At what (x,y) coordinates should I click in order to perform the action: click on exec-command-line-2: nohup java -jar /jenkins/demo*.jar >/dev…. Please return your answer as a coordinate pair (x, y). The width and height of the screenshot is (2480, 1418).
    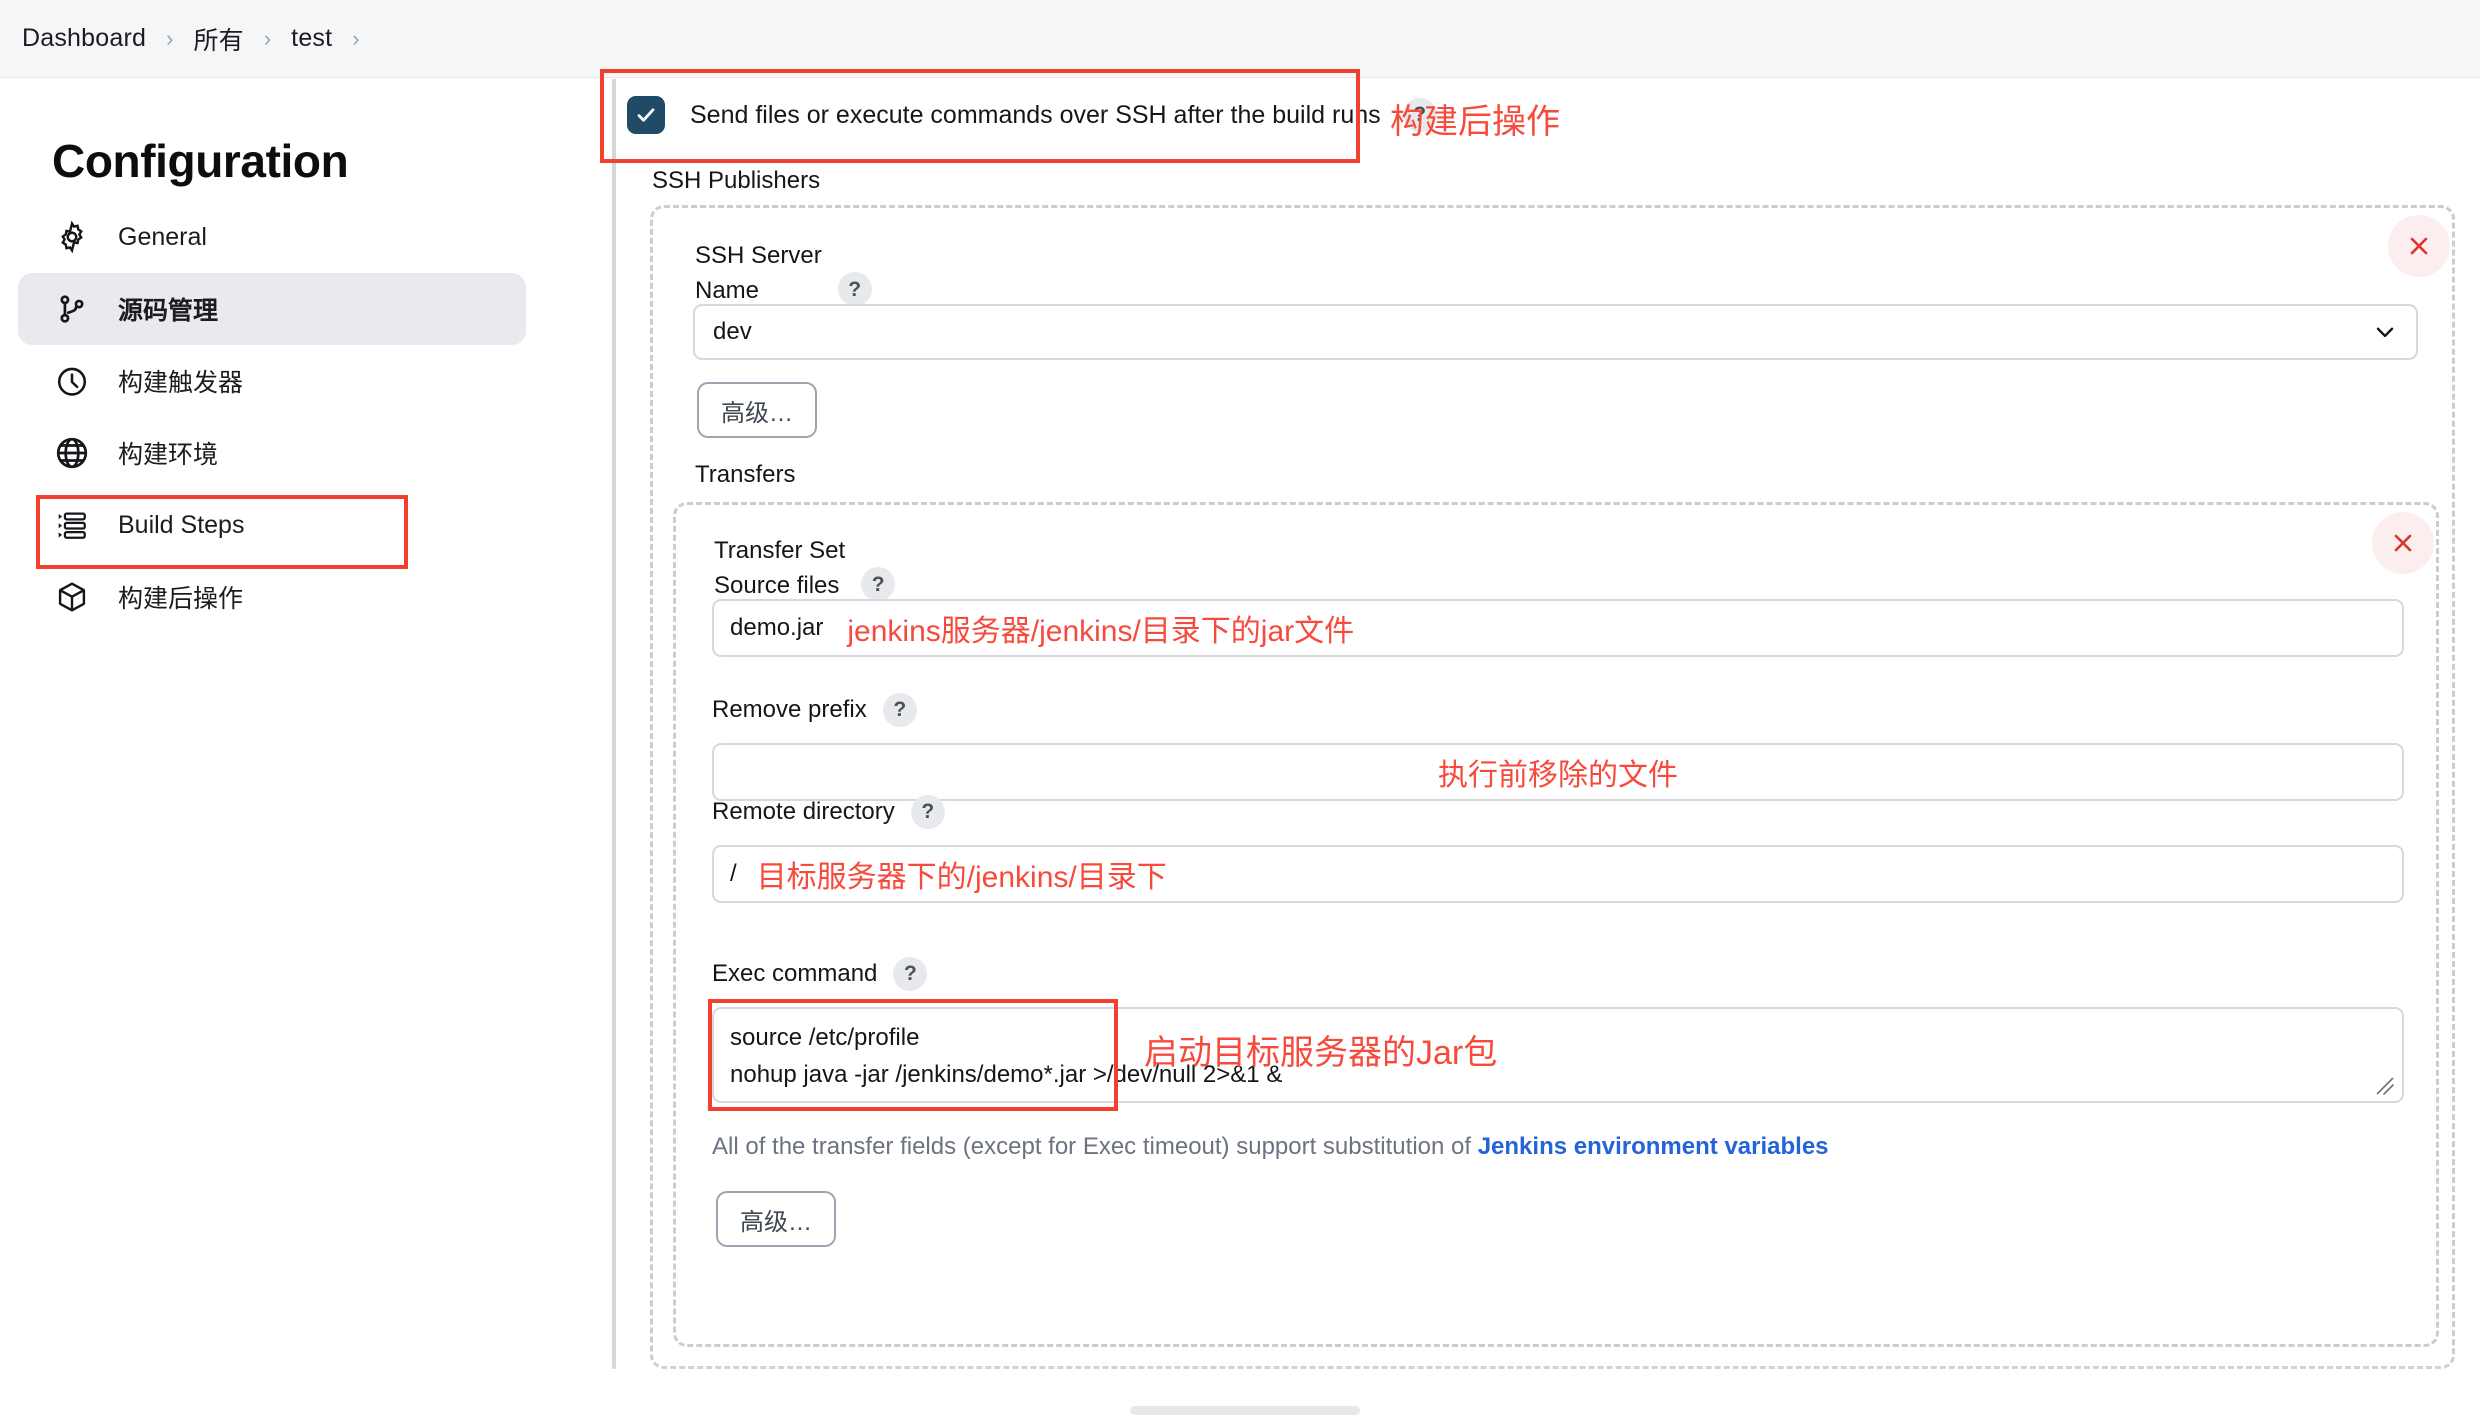
    Looking at the image, I should click on (1006, 1074).